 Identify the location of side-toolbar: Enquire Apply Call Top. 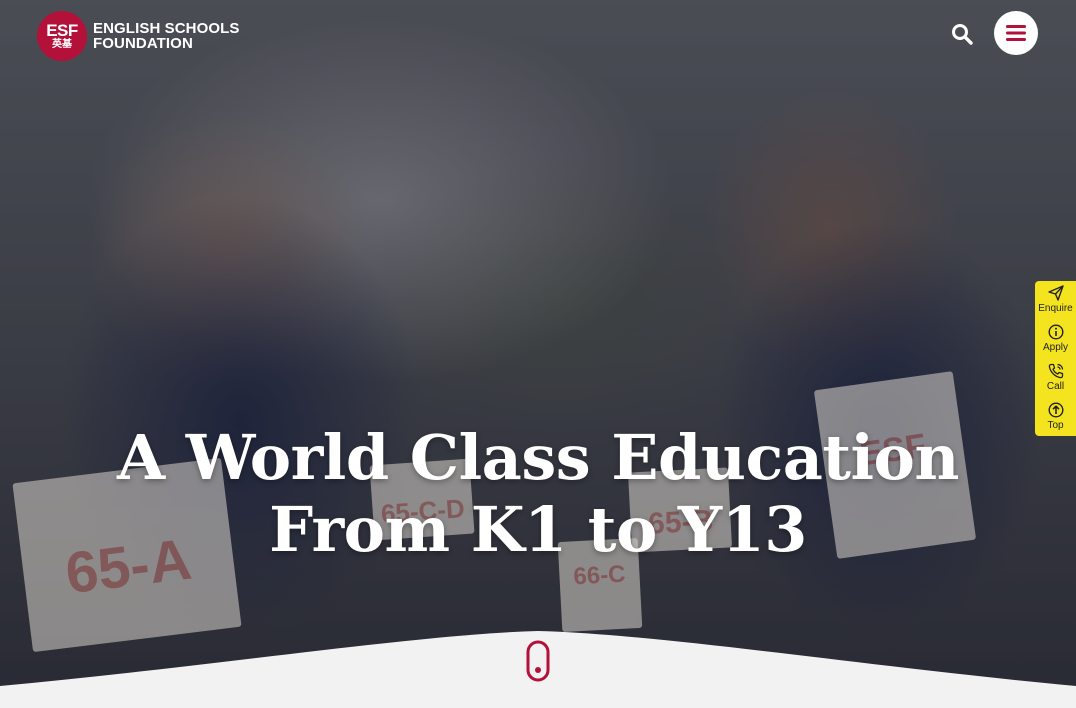
(1055, 358).